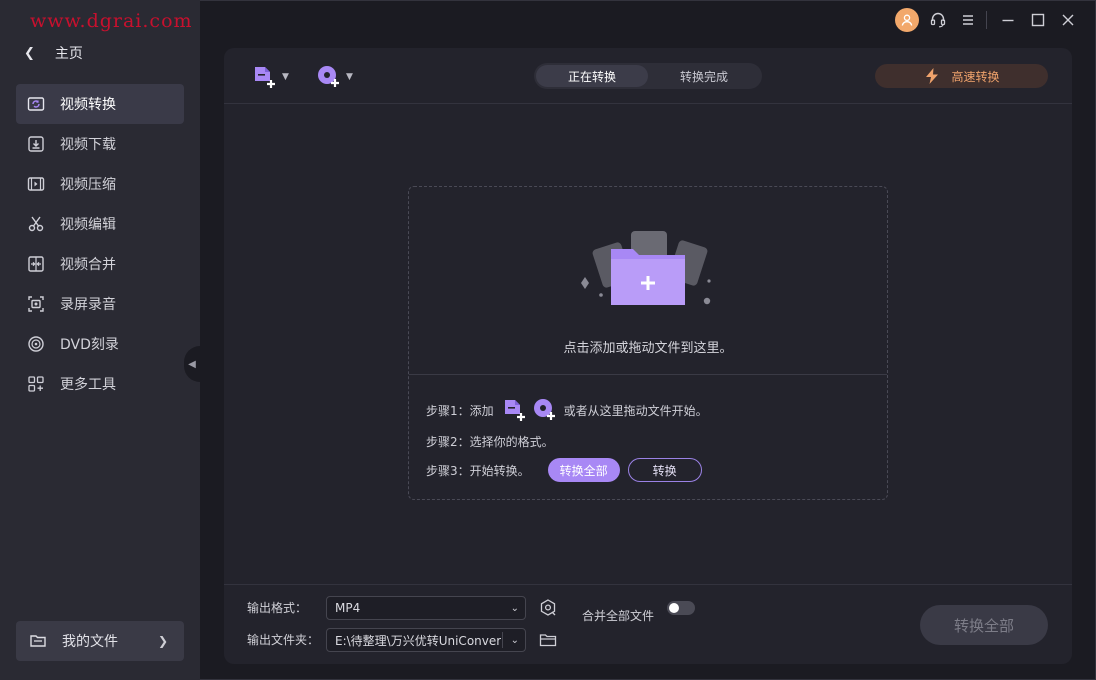 This screenshot has height=680, width=1096. I want to click on menu-icon, so click(968, 20).